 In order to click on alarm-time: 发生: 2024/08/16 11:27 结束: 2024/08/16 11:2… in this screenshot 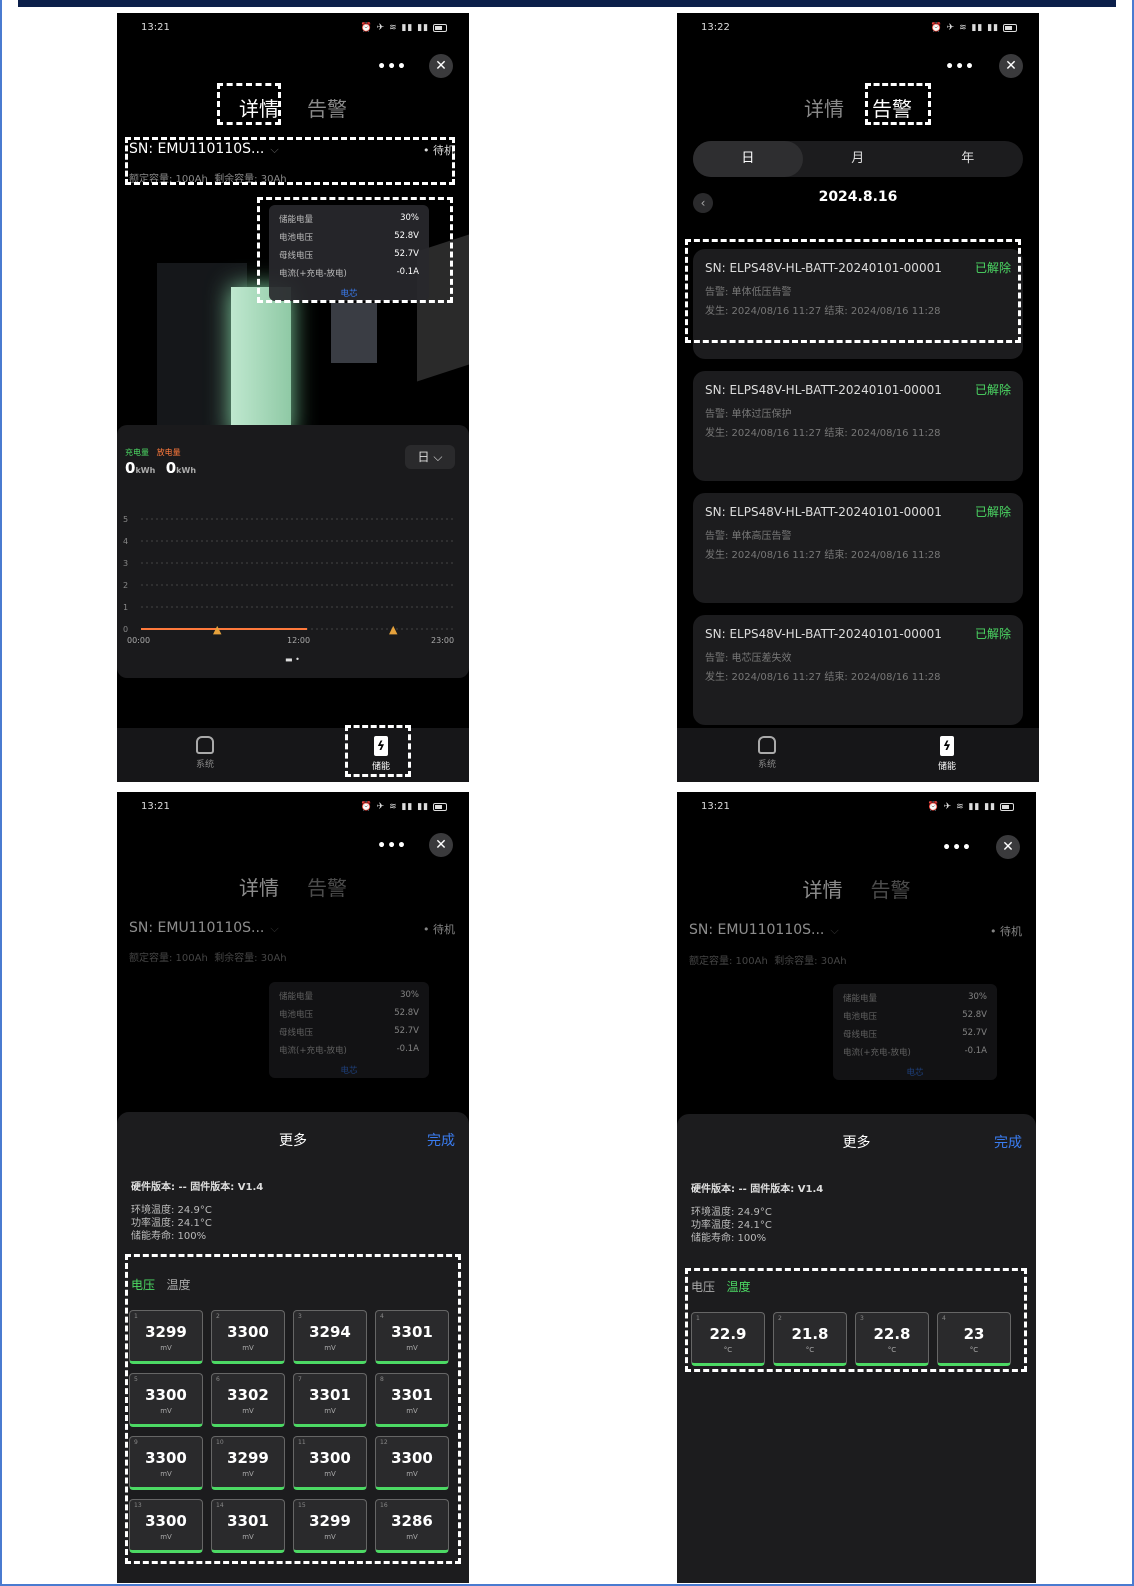, I will do `click(823, 555)`.